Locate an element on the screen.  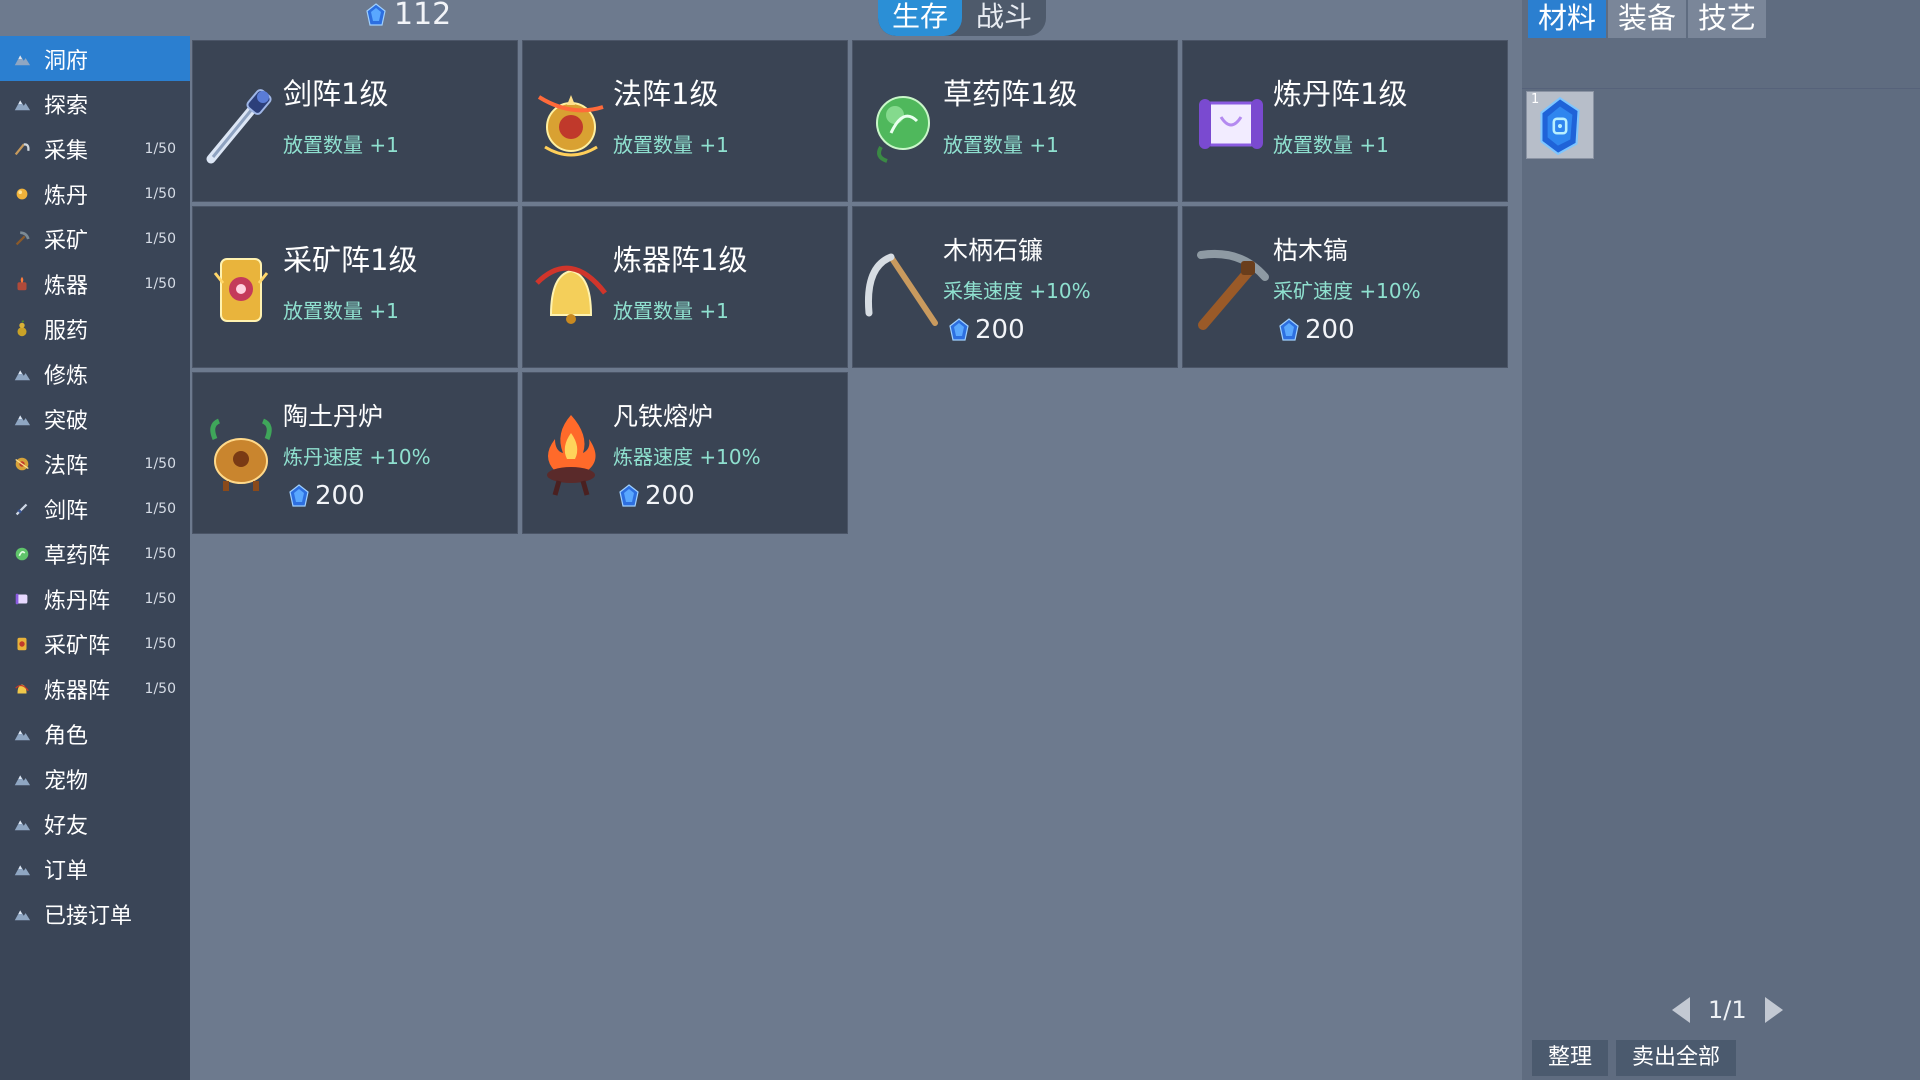
prev-page-icon is located at coordinates (1681, 1010).